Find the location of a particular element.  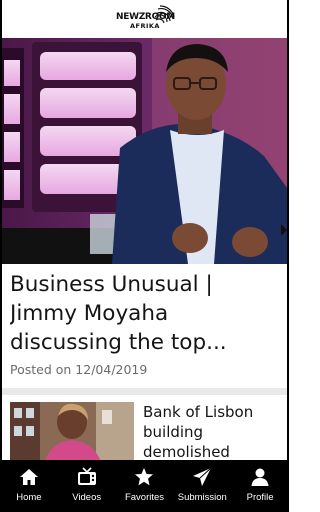

logo-wordmark: NEWZROOM is located at coordinates (145, 17).